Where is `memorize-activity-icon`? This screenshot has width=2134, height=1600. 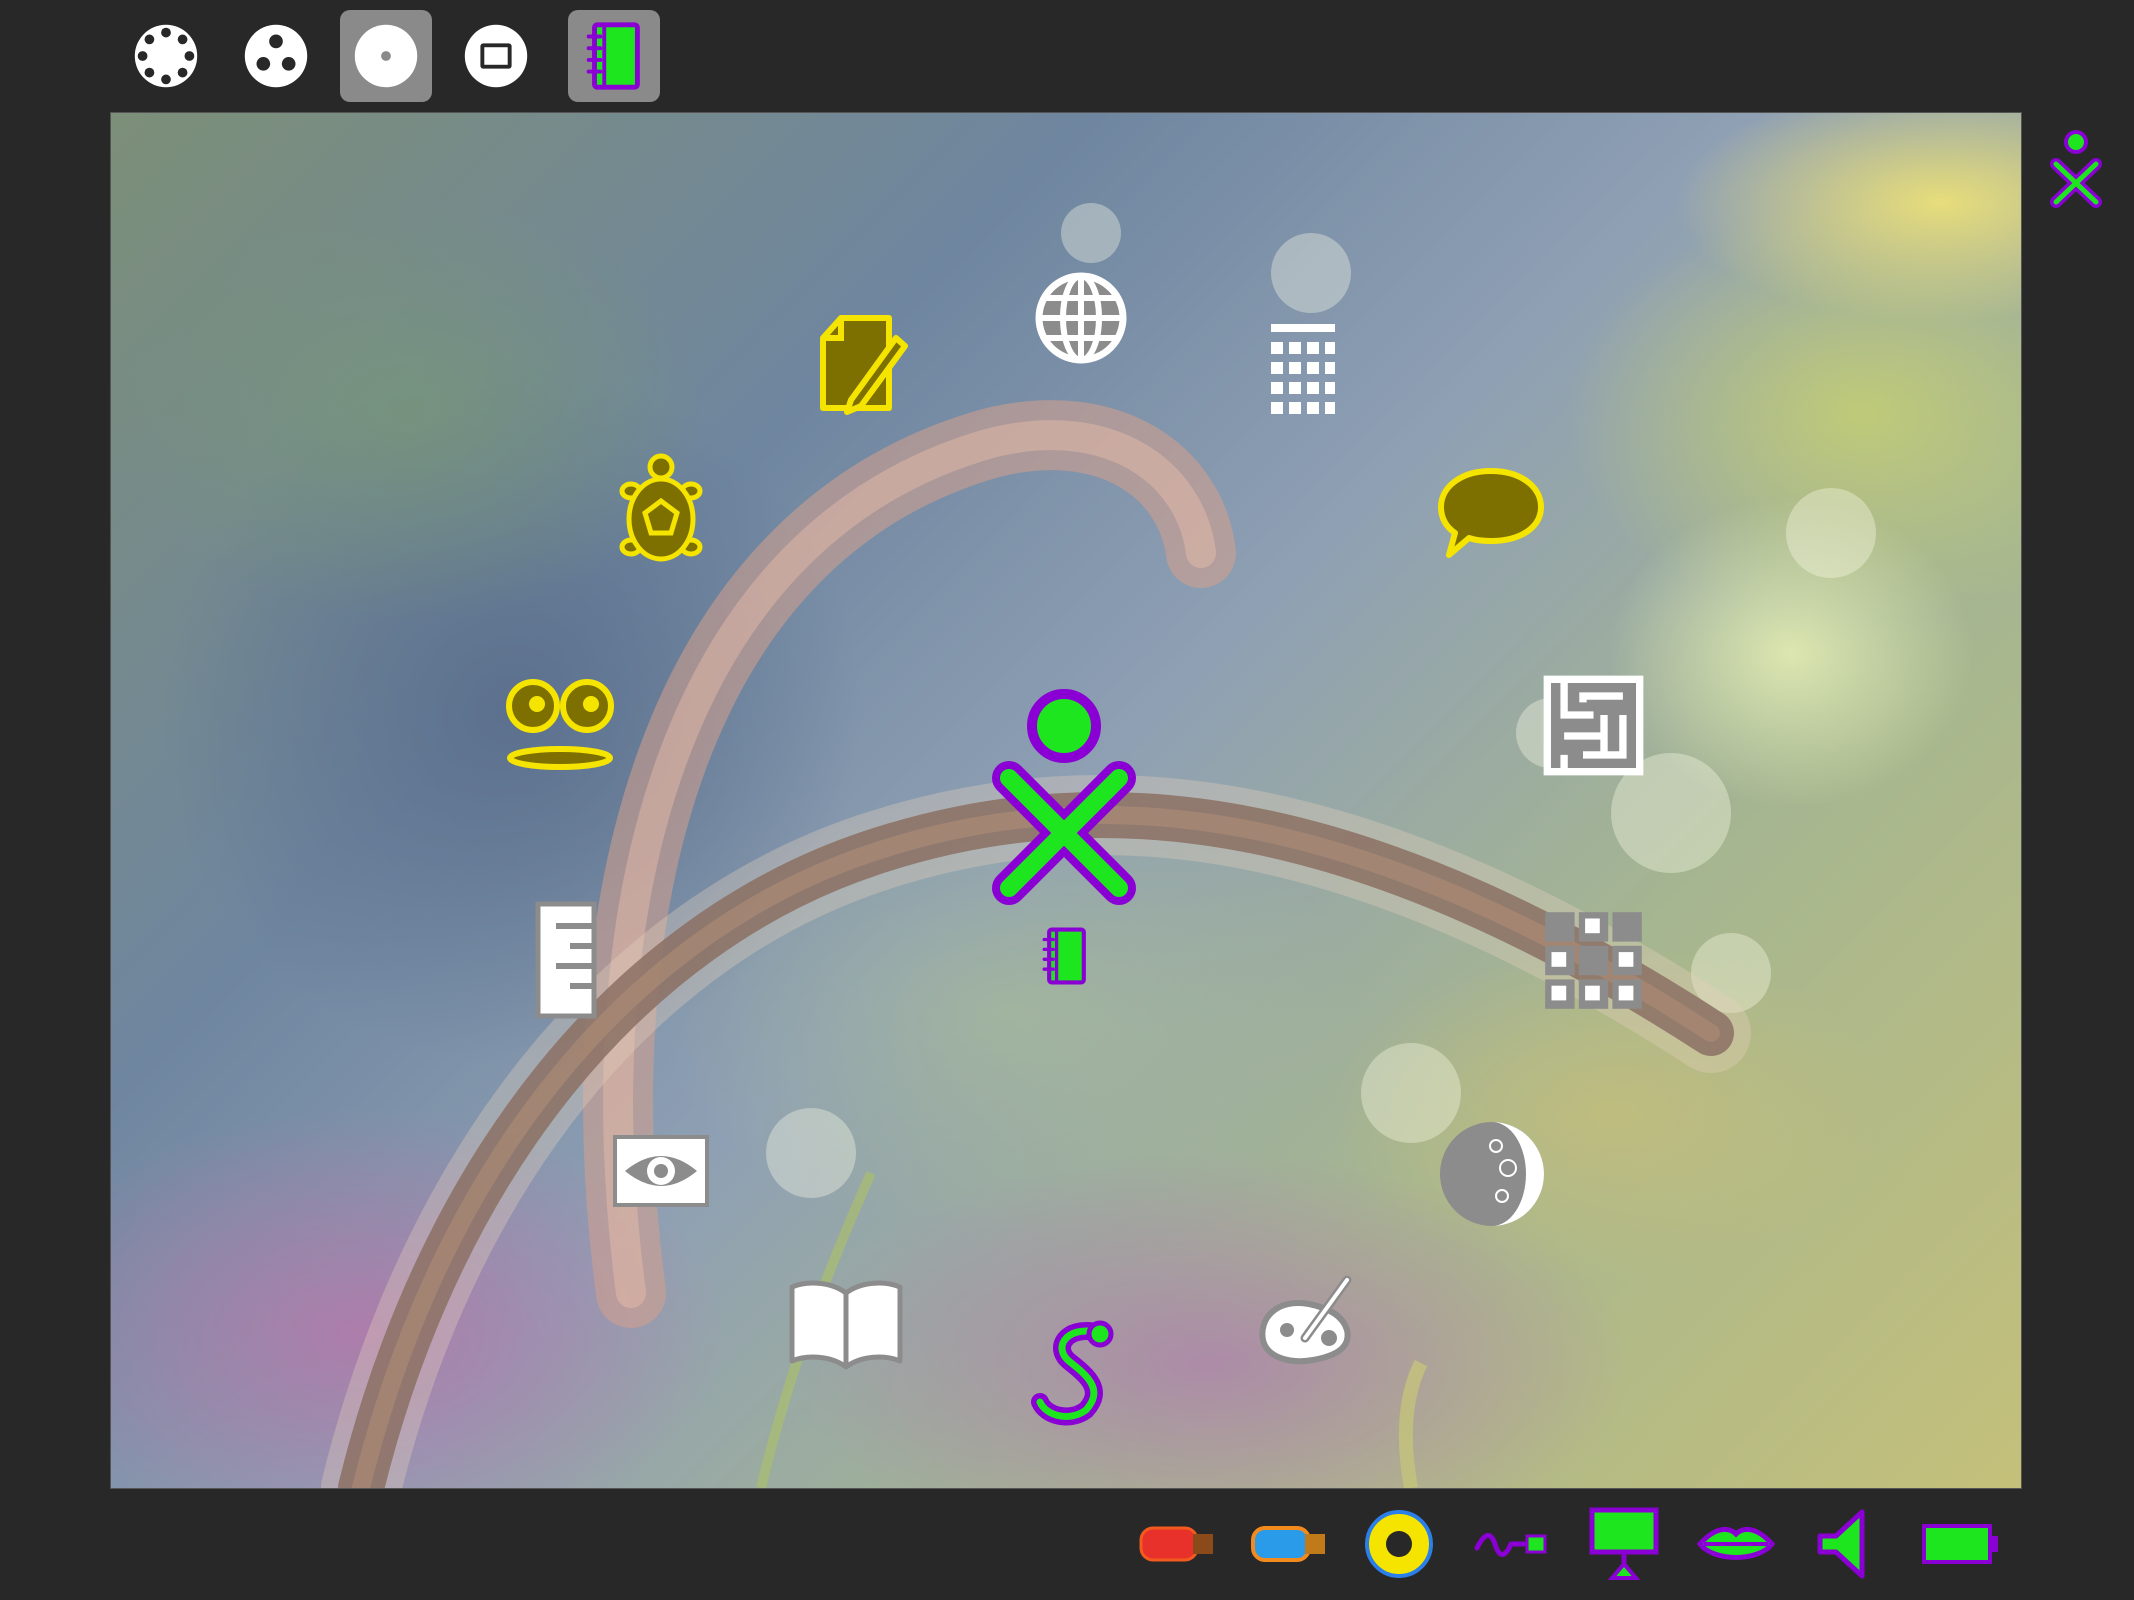
memorize-activity-icon is located at coordinates (1593, 960).